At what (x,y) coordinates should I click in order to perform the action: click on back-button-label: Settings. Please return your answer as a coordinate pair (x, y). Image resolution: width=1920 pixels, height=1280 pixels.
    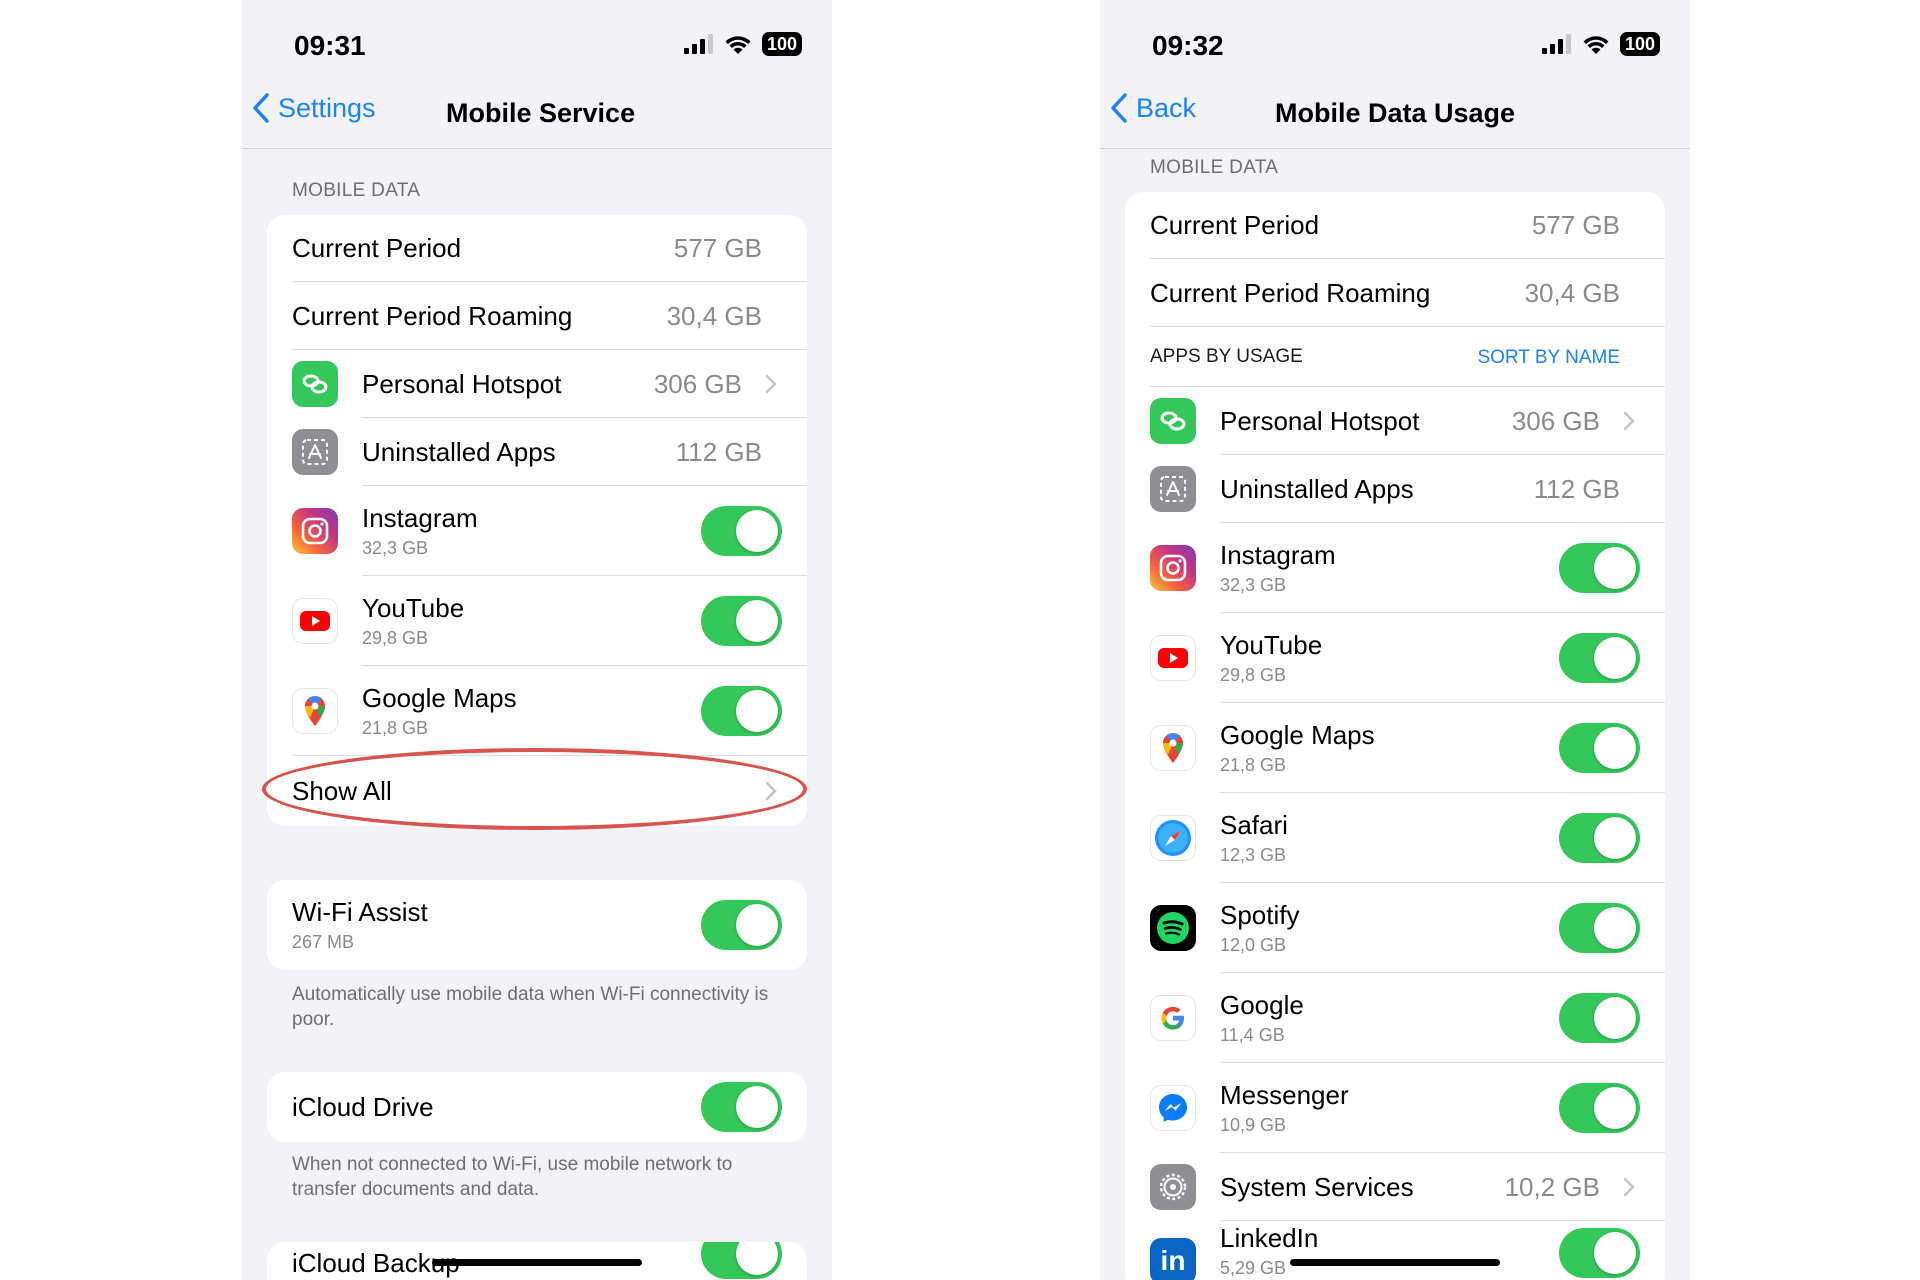
    Looking at the image, I should click on (327, 107).